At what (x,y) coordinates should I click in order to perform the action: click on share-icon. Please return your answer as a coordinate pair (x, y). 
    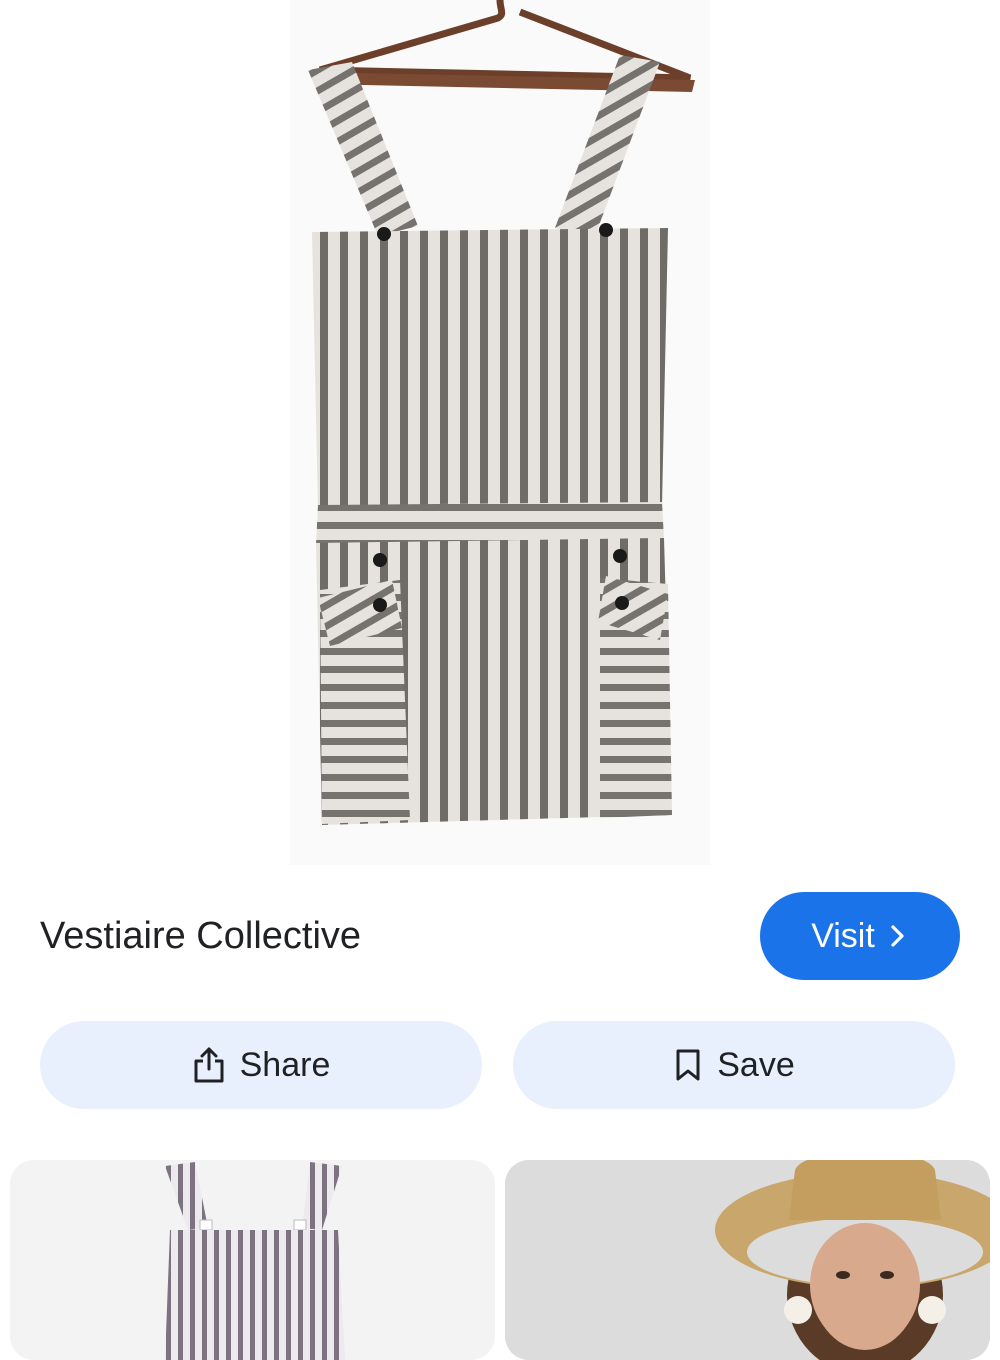
    Looking at the image, I should click on (209, 1065).